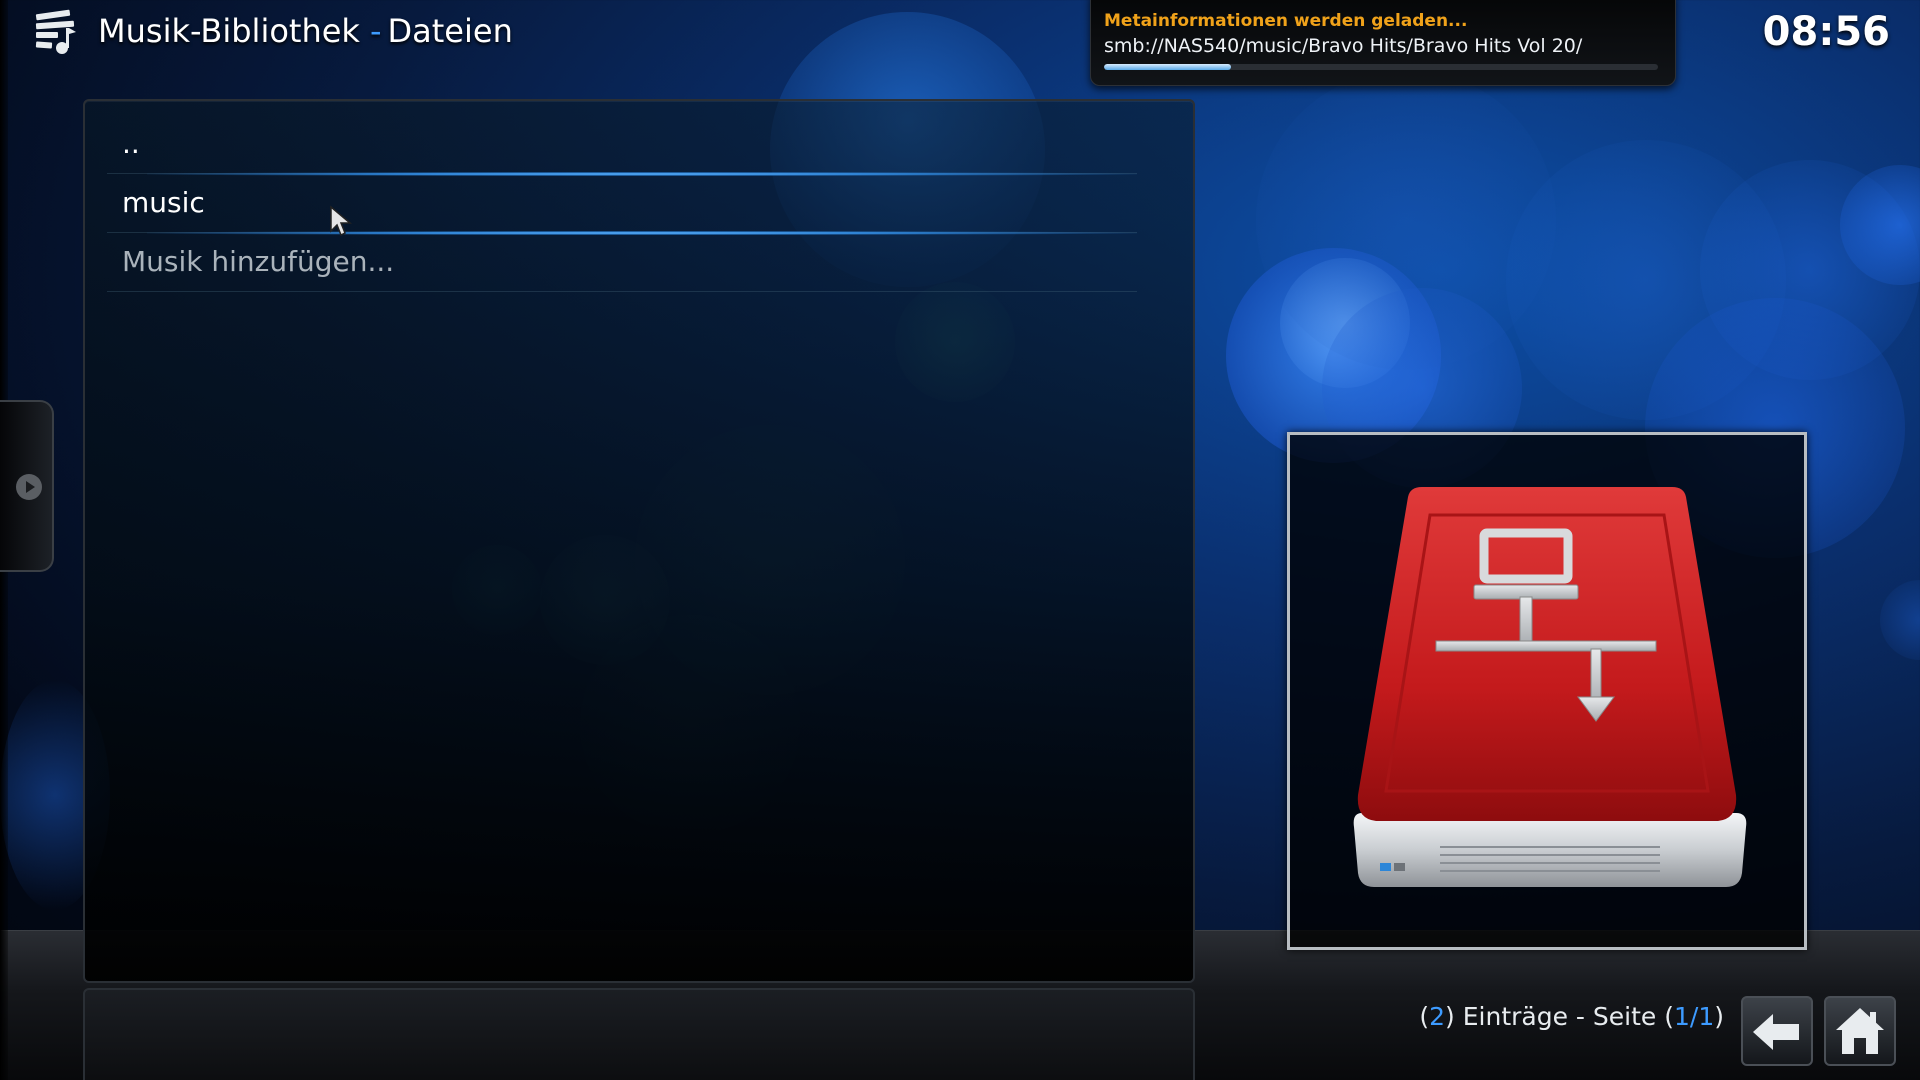 This screenshot has width=1920, height=1080. I want to click on list-panel-reflection, so click(639, 1034).